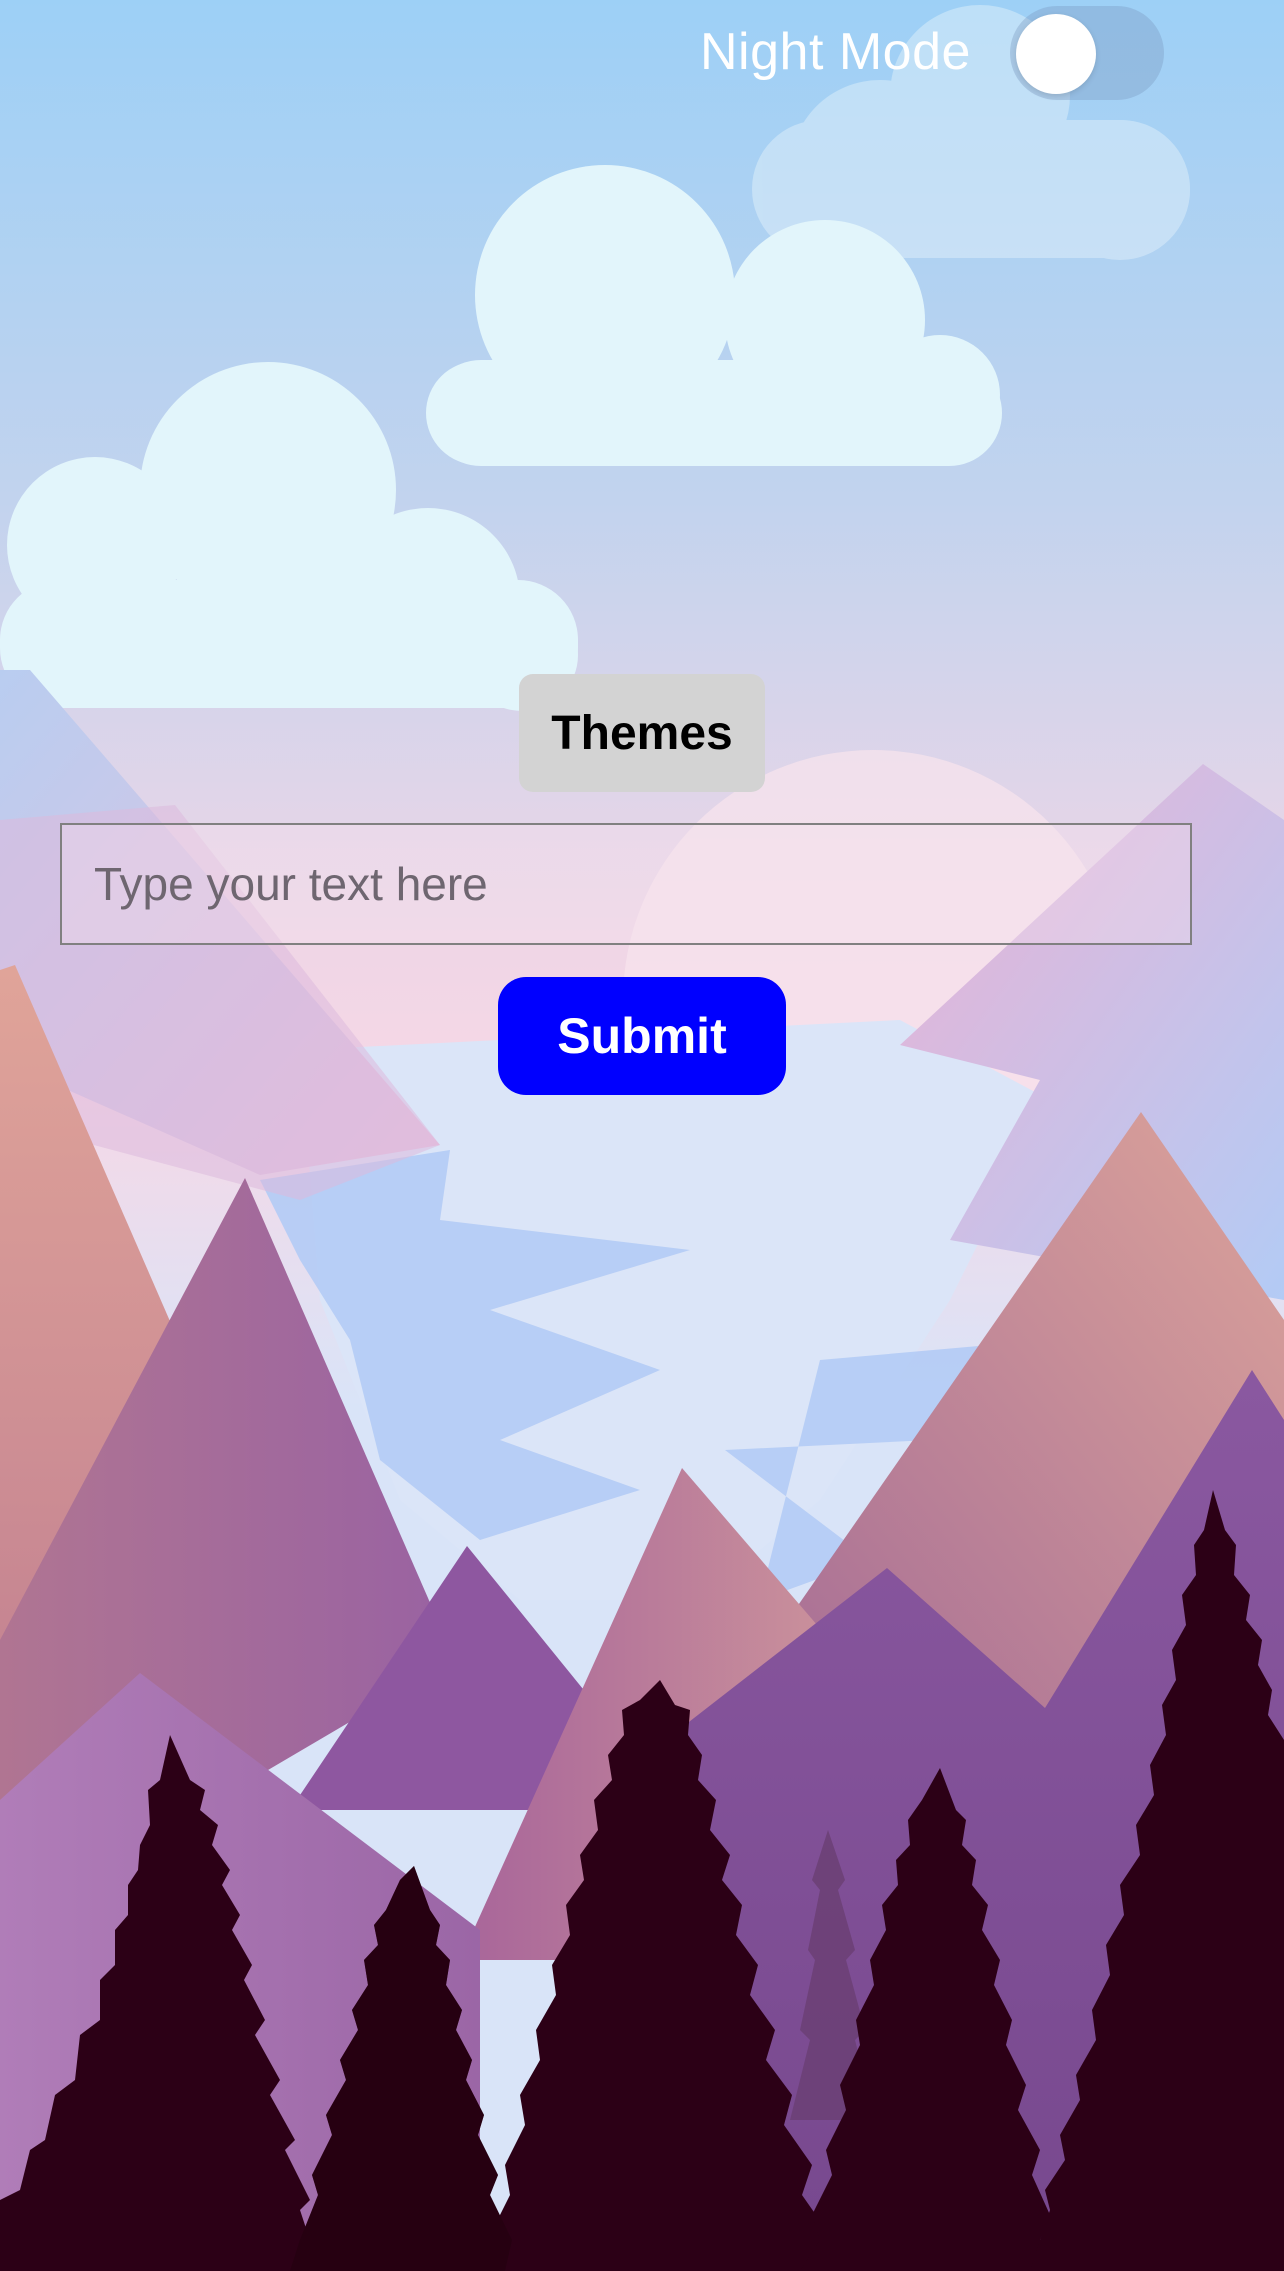 Image resolution: width=1284 pixels, height=2271 pixels. I want to click on toggle-switch-icon, so click(1056, 54).